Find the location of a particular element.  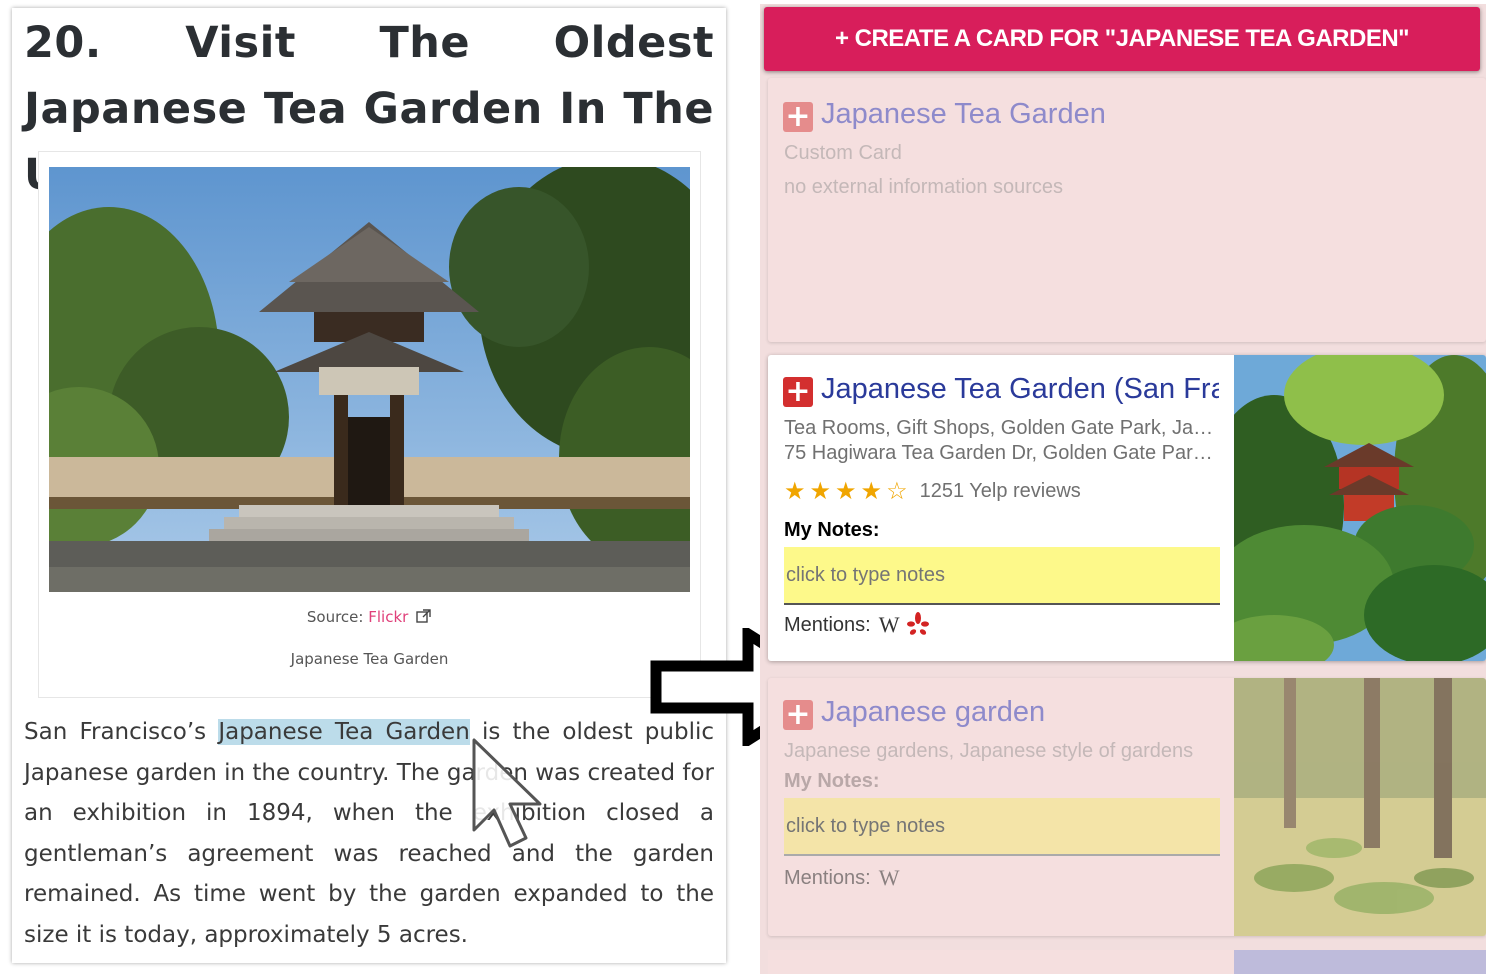

next-card-image-edge is located at coordinates (1360, 962).